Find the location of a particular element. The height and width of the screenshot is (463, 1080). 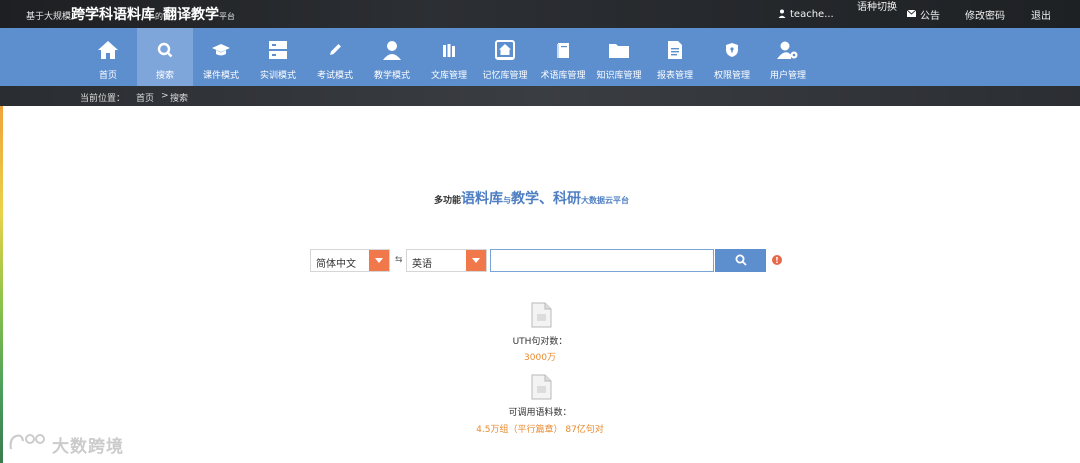

nav-item-users: 用户管理 is located at coordinates (788, 57).